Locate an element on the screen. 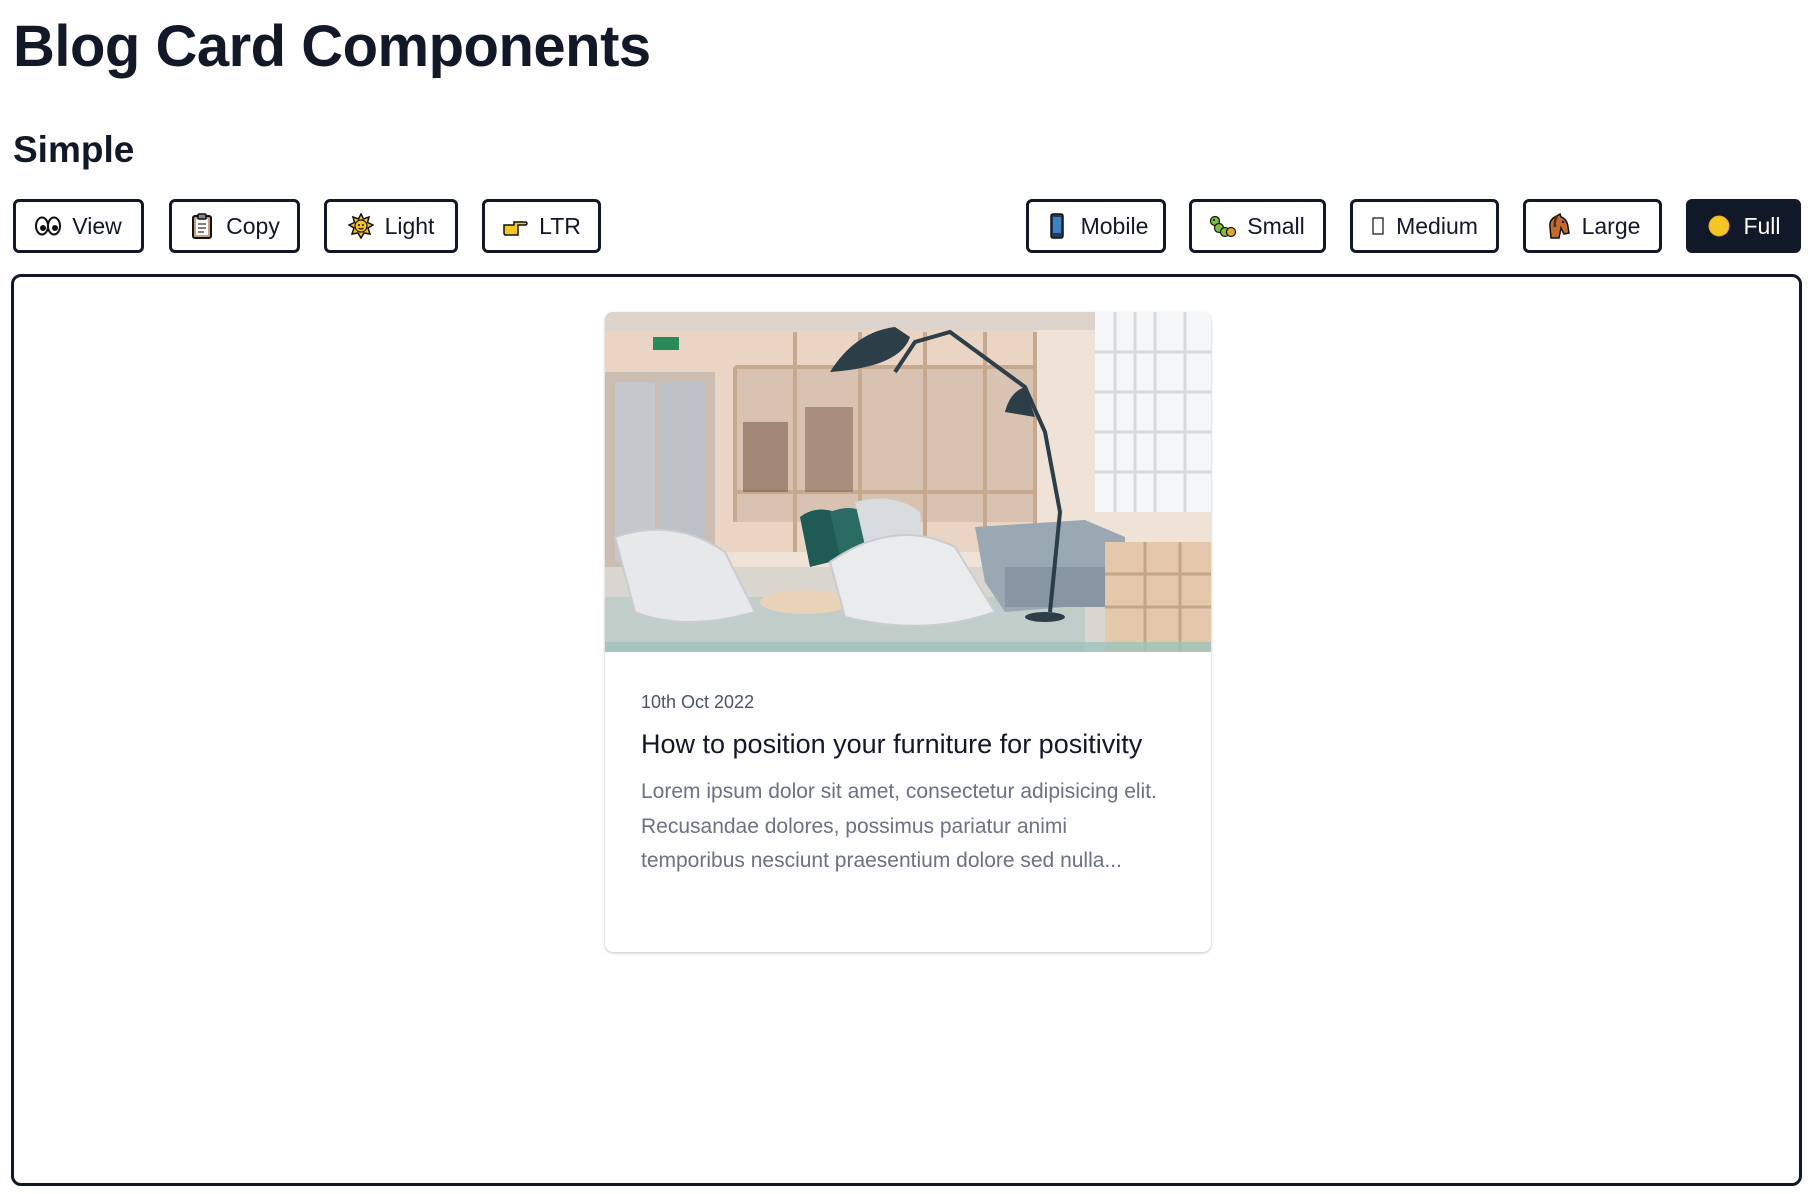  tablet-icon is located at coordinates (1378, 226).